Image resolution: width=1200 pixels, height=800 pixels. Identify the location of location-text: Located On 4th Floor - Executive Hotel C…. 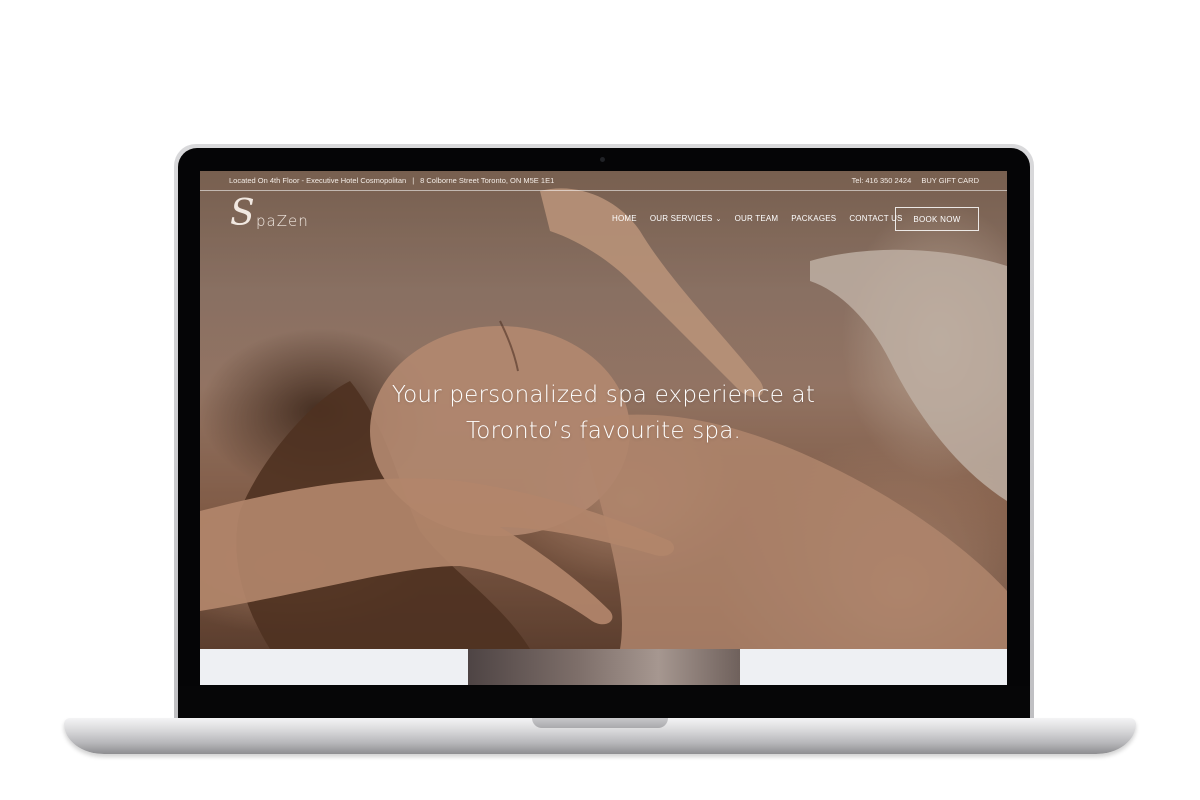
(318, 180).